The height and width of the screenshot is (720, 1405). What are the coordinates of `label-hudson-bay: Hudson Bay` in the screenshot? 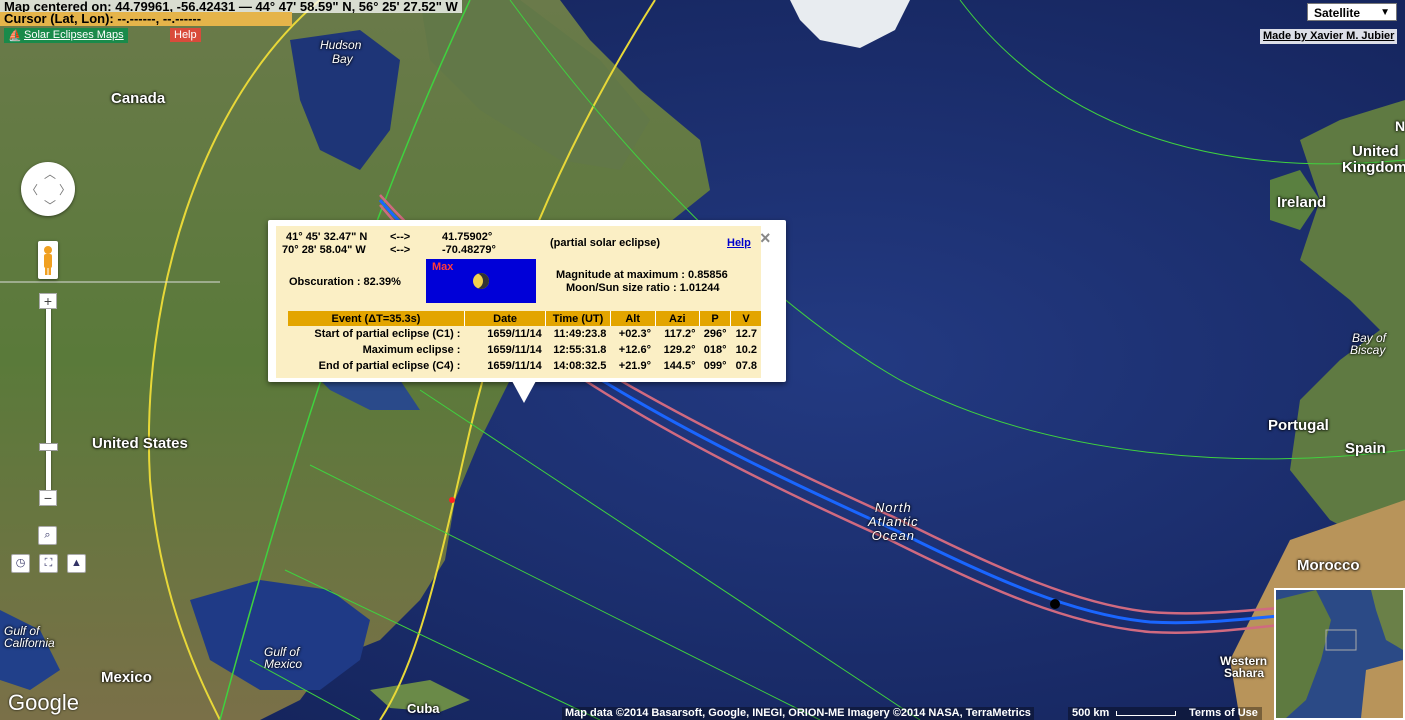 It's located at (341, 52).